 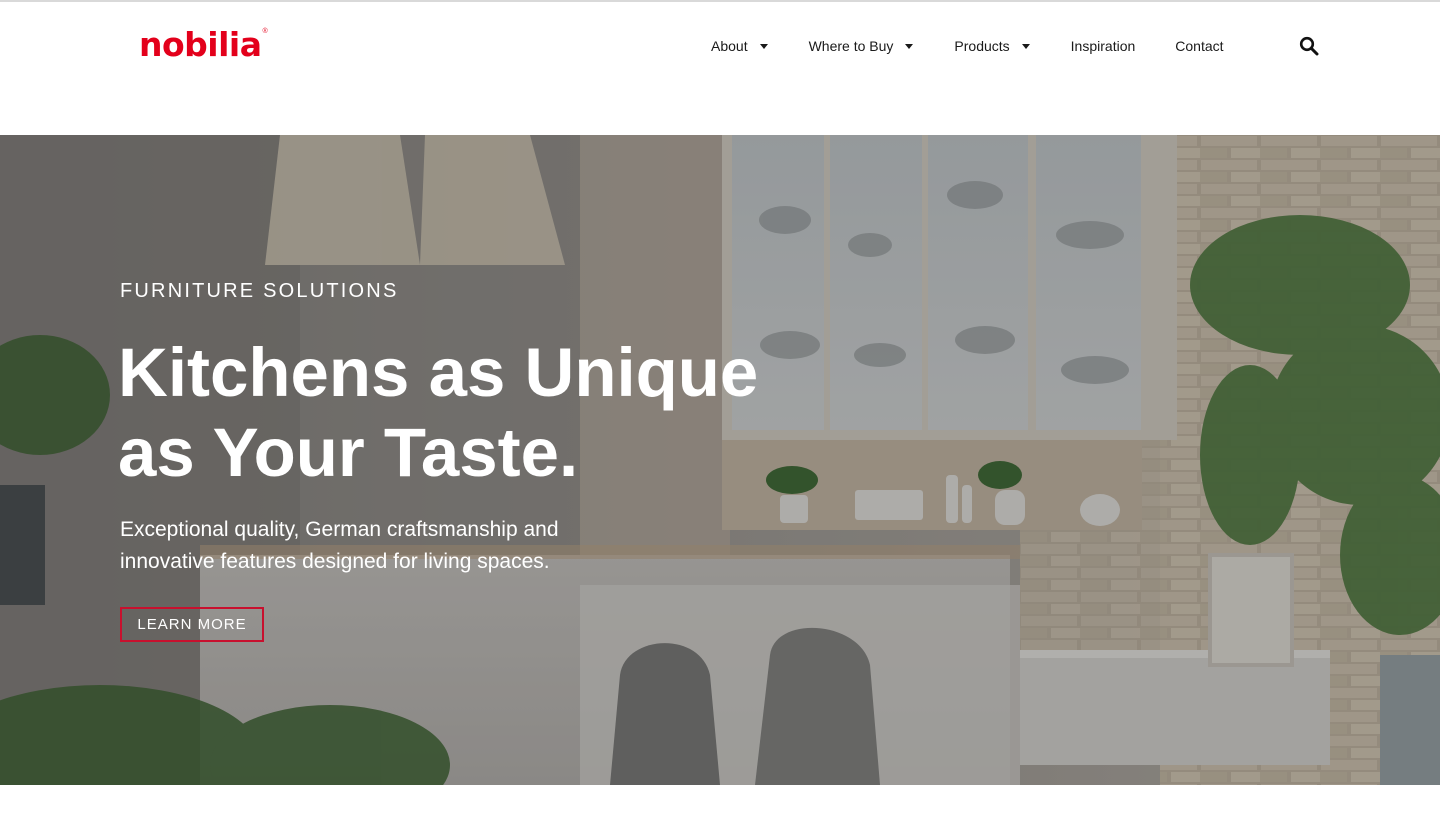 I want to click on nav-item-contact: Contact, so click(x=1199, y=46).